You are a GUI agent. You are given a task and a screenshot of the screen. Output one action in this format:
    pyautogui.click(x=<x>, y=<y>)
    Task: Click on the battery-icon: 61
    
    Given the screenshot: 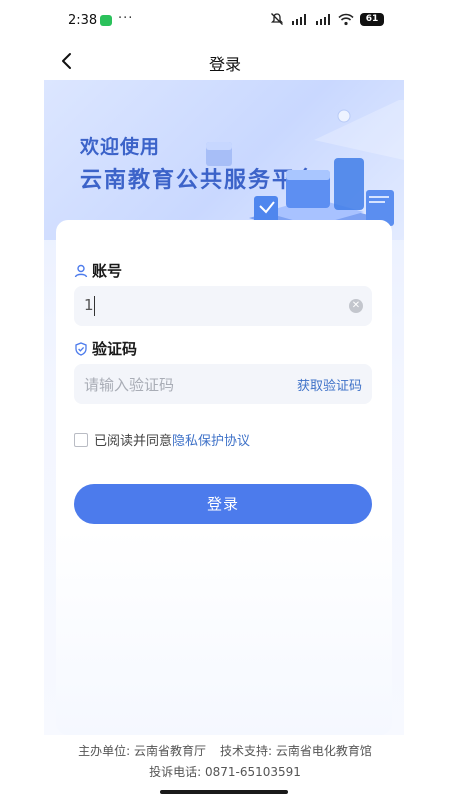 What is the action you would take?
    pyautogui.click(x=372, y=19)
    